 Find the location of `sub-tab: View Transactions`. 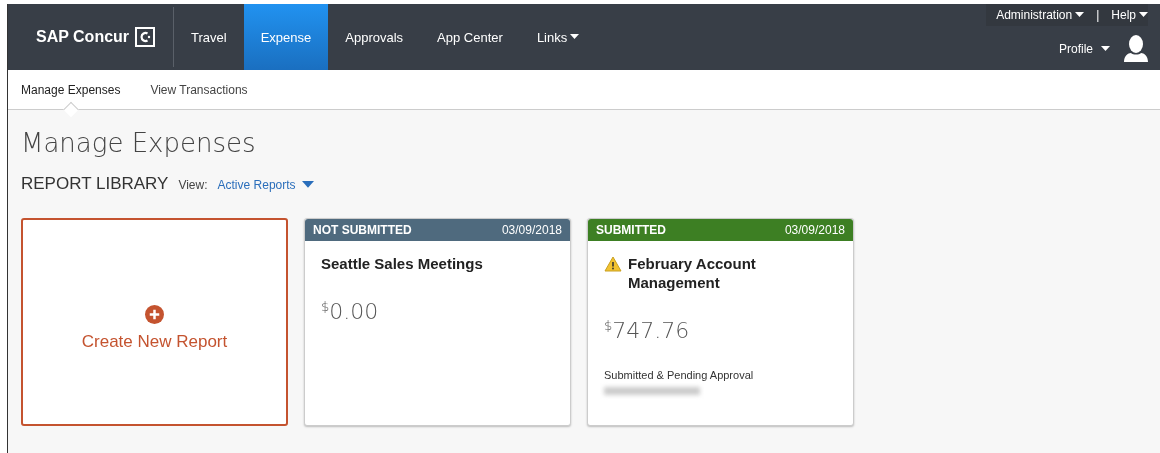

sub-tab: View Transactions is located at coordinates (199, 89).